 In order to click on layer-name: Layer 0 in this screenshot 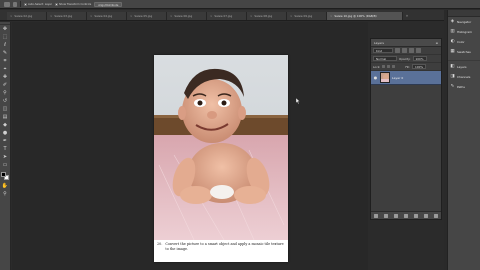, I will do `click(397, 78)`.